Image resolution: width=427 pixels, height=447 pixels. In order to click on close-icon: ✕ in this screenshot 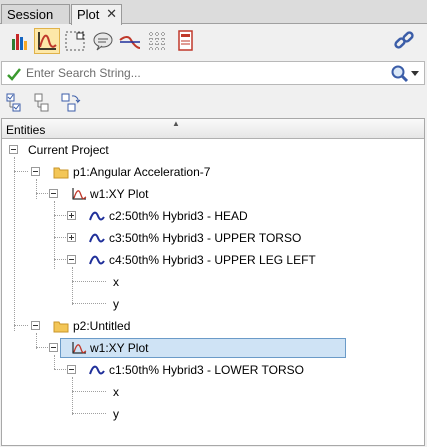, I will do `click(111, 14)`.